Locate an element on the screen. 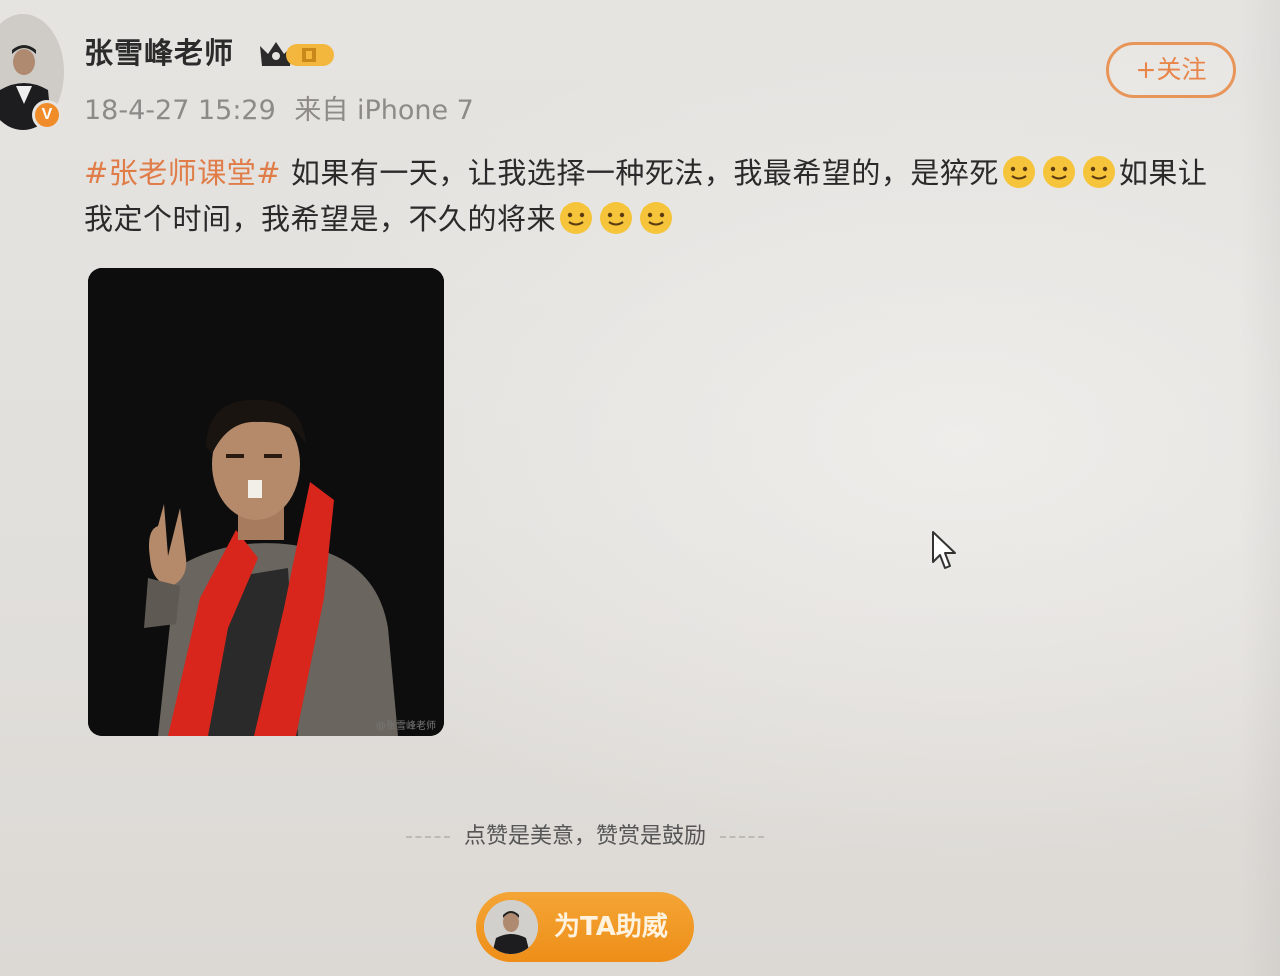 The width and height of the screenshot is (1280, 976). post-source: 来自 iPhone 7 is located at coordinates (384, 110).